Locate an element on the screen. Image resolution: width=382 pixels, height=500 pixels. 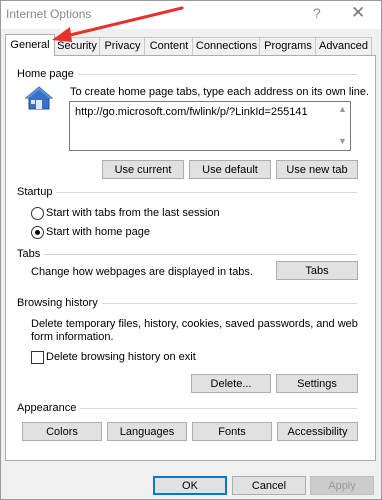
radio-last-session-label: Start with tabs from the last session is located at coordinates (133, 213).